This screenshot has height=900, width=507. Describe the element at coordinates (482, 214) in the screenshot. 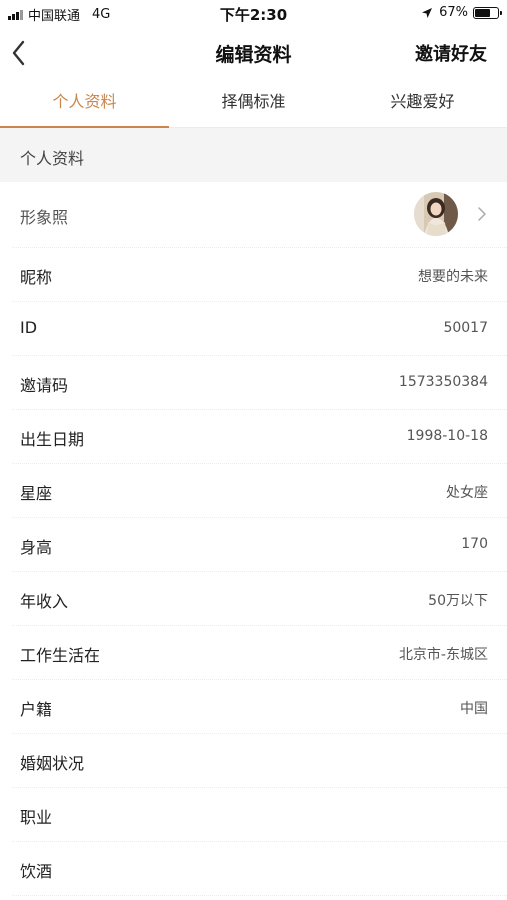

I see `chevron-right-icon` at that location.